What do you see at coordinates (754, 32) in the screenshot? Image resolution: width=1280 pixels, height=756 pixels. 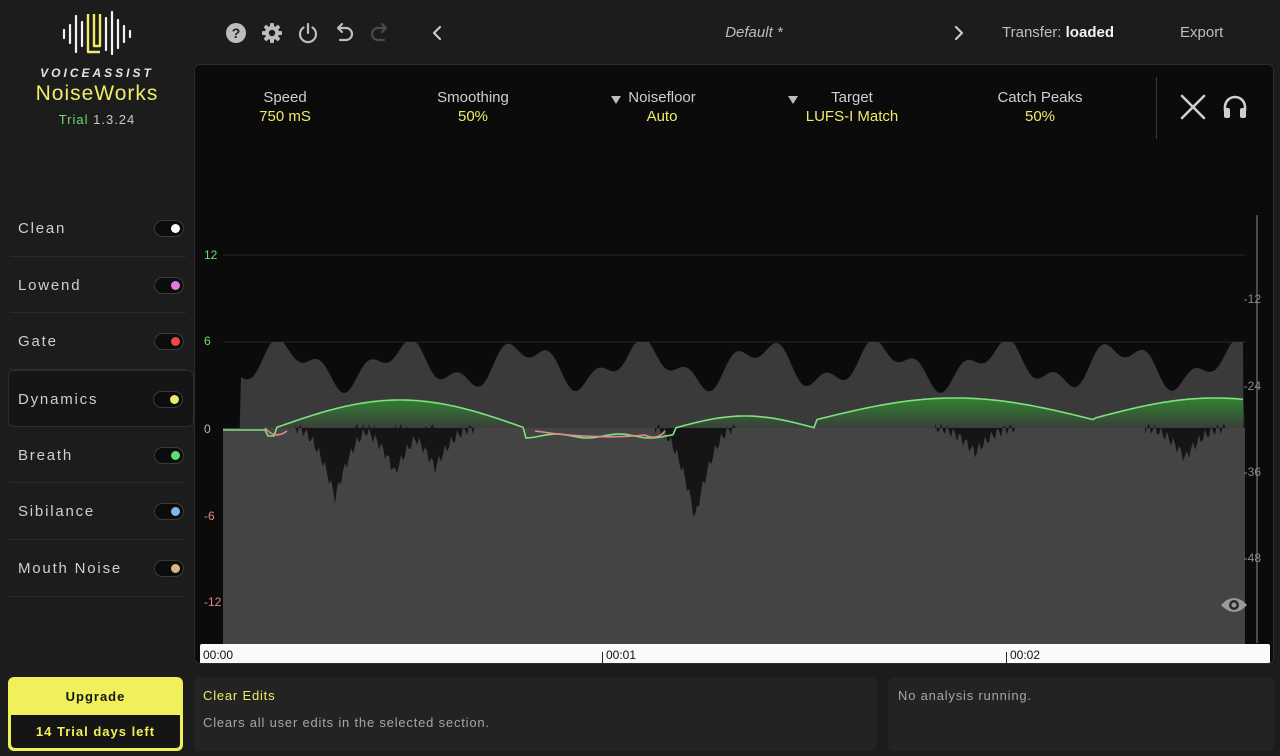 I see `preset-name: Default *` at bounding box center [754, 32].